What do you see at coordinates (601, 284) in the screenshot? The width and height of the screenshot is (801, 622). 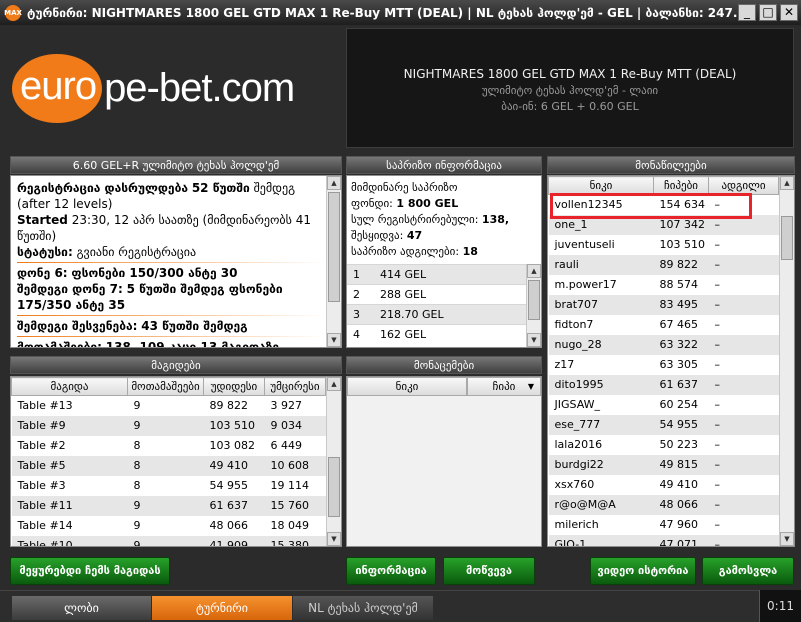 I see `player-nick: m.power17` at bounding box center [601, 284].